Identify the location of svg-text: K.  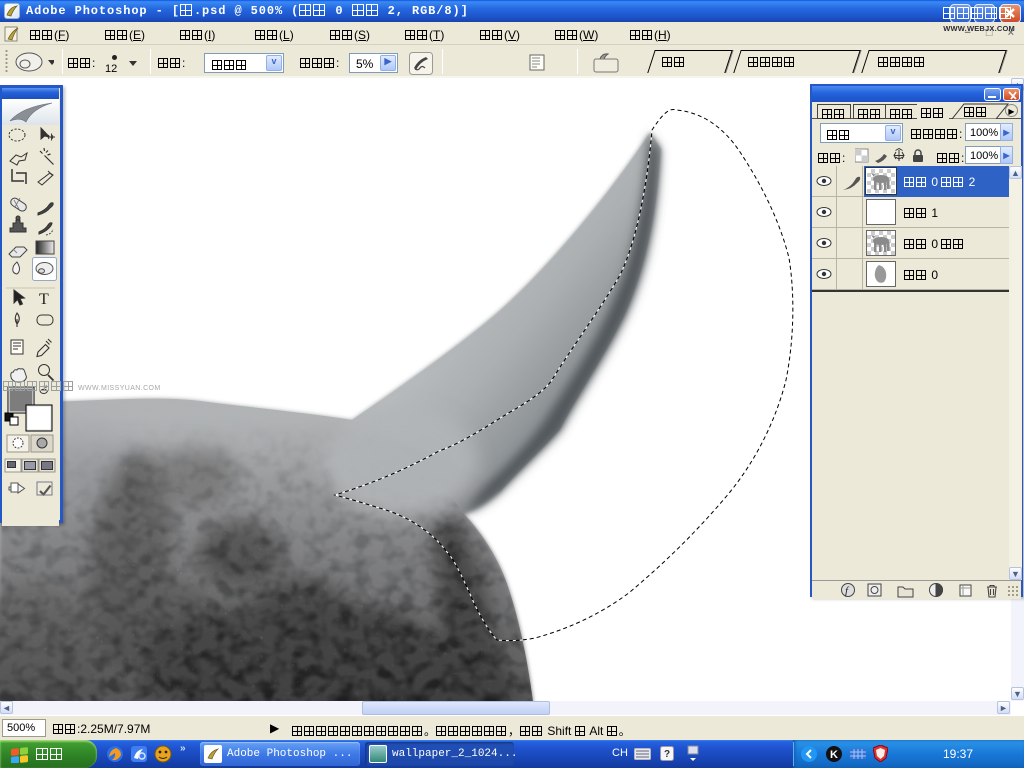
(834, 755).